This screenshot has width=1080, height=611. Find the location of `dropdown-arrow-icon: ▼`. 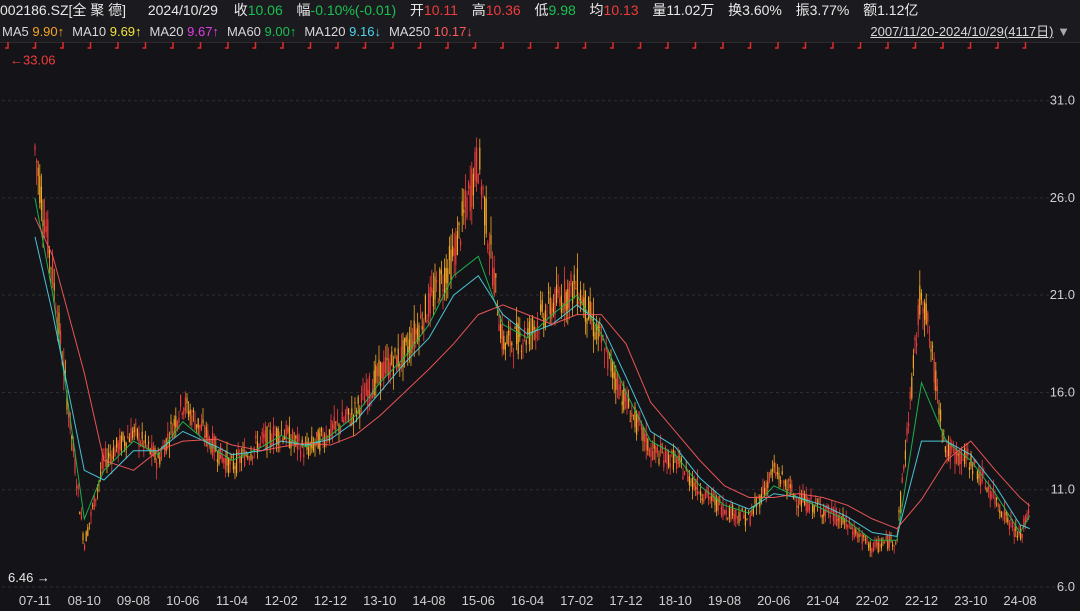

dropdown-arrow-icon: ▼ is located at coordinates (1063, 31).